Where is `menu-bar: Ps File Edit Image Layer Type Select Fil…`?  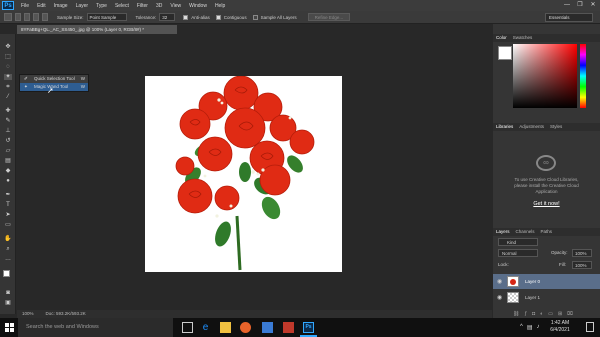
menu-bar: Ps File Edit Image Layer Type Select Fil… is located at coordinates (300, 5).